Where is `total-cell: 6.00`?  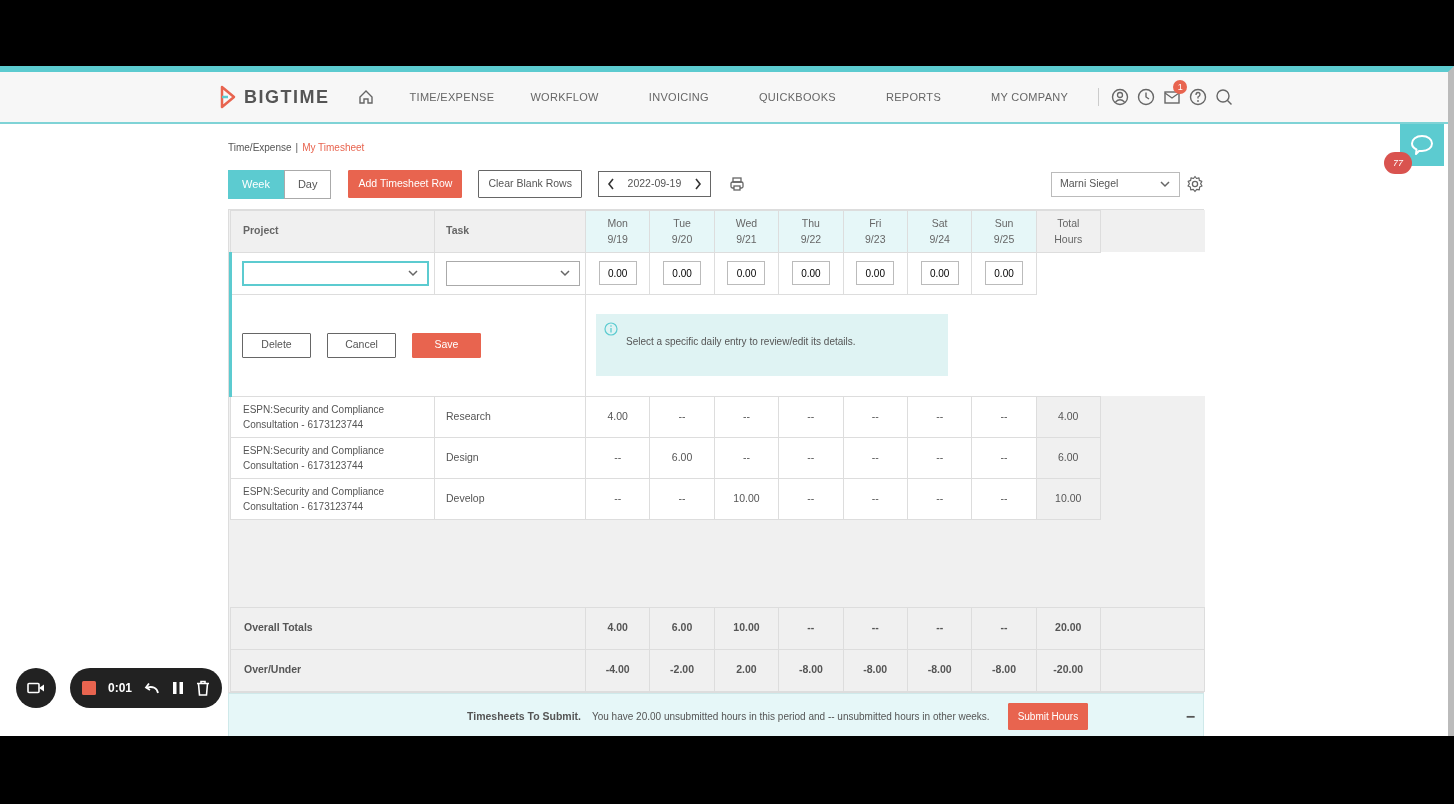
total-cell: 6.00 is located at coordinates (1068, 456).